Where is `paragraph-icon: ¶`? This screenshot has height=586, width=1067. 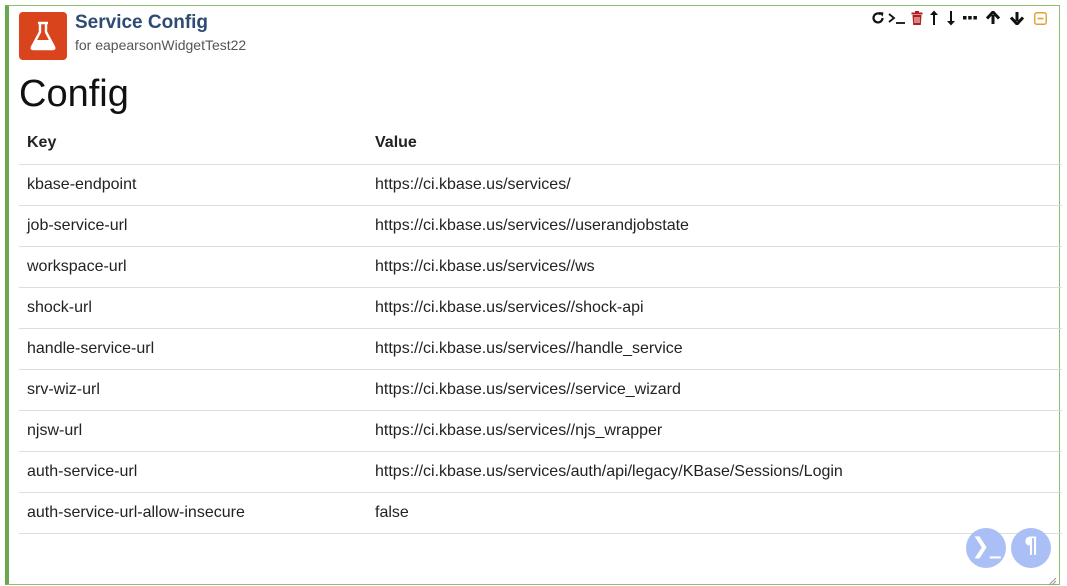
paragraph-icon: ¶ is located at coordinates (1031, 546).